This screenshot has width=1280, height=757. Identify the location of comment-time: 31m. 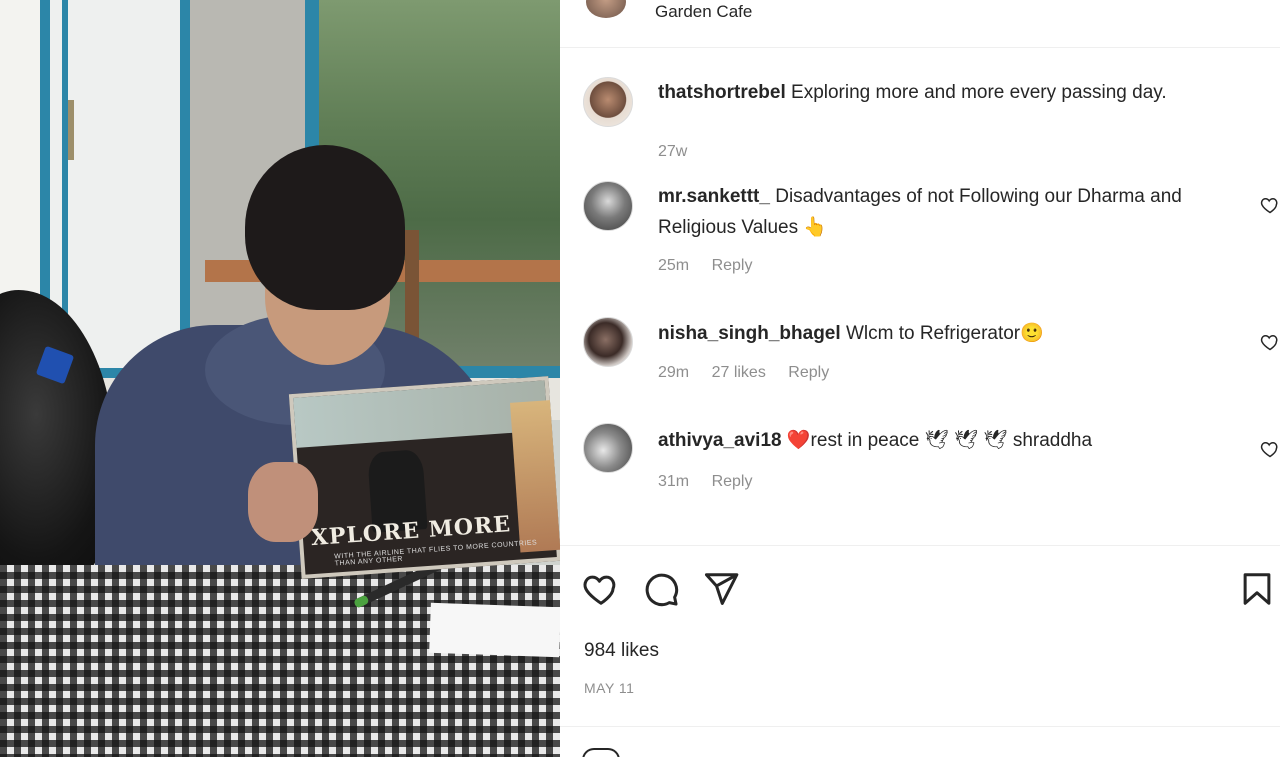
(673, 481).